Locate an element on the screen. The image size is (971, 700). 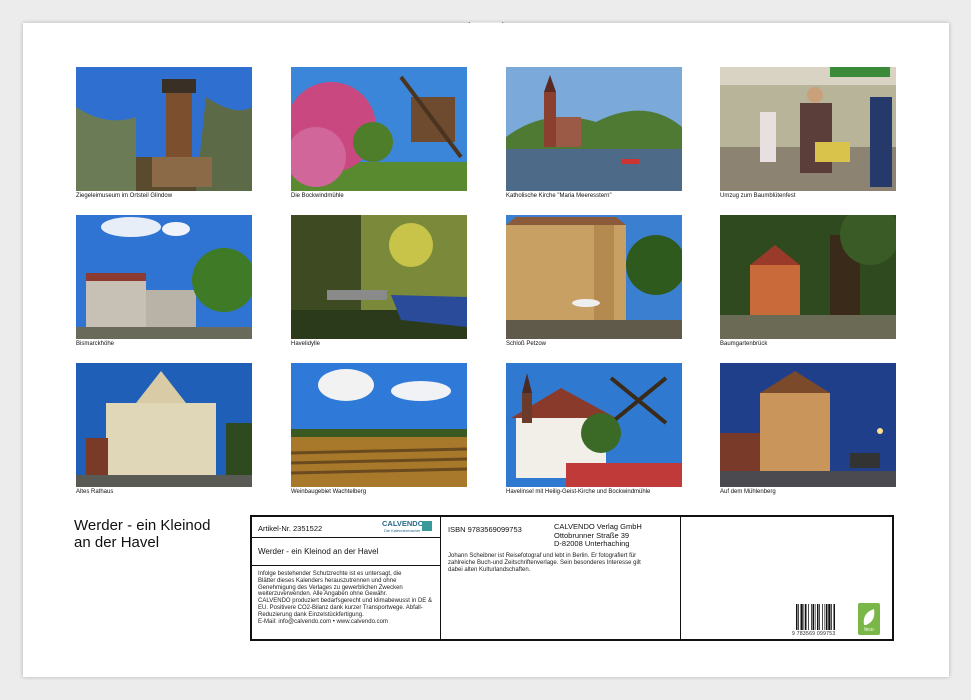
caption-maria-meeresstern: Katholische Kirche "Maria Meeresstern" is located at coordinates (559, 196).